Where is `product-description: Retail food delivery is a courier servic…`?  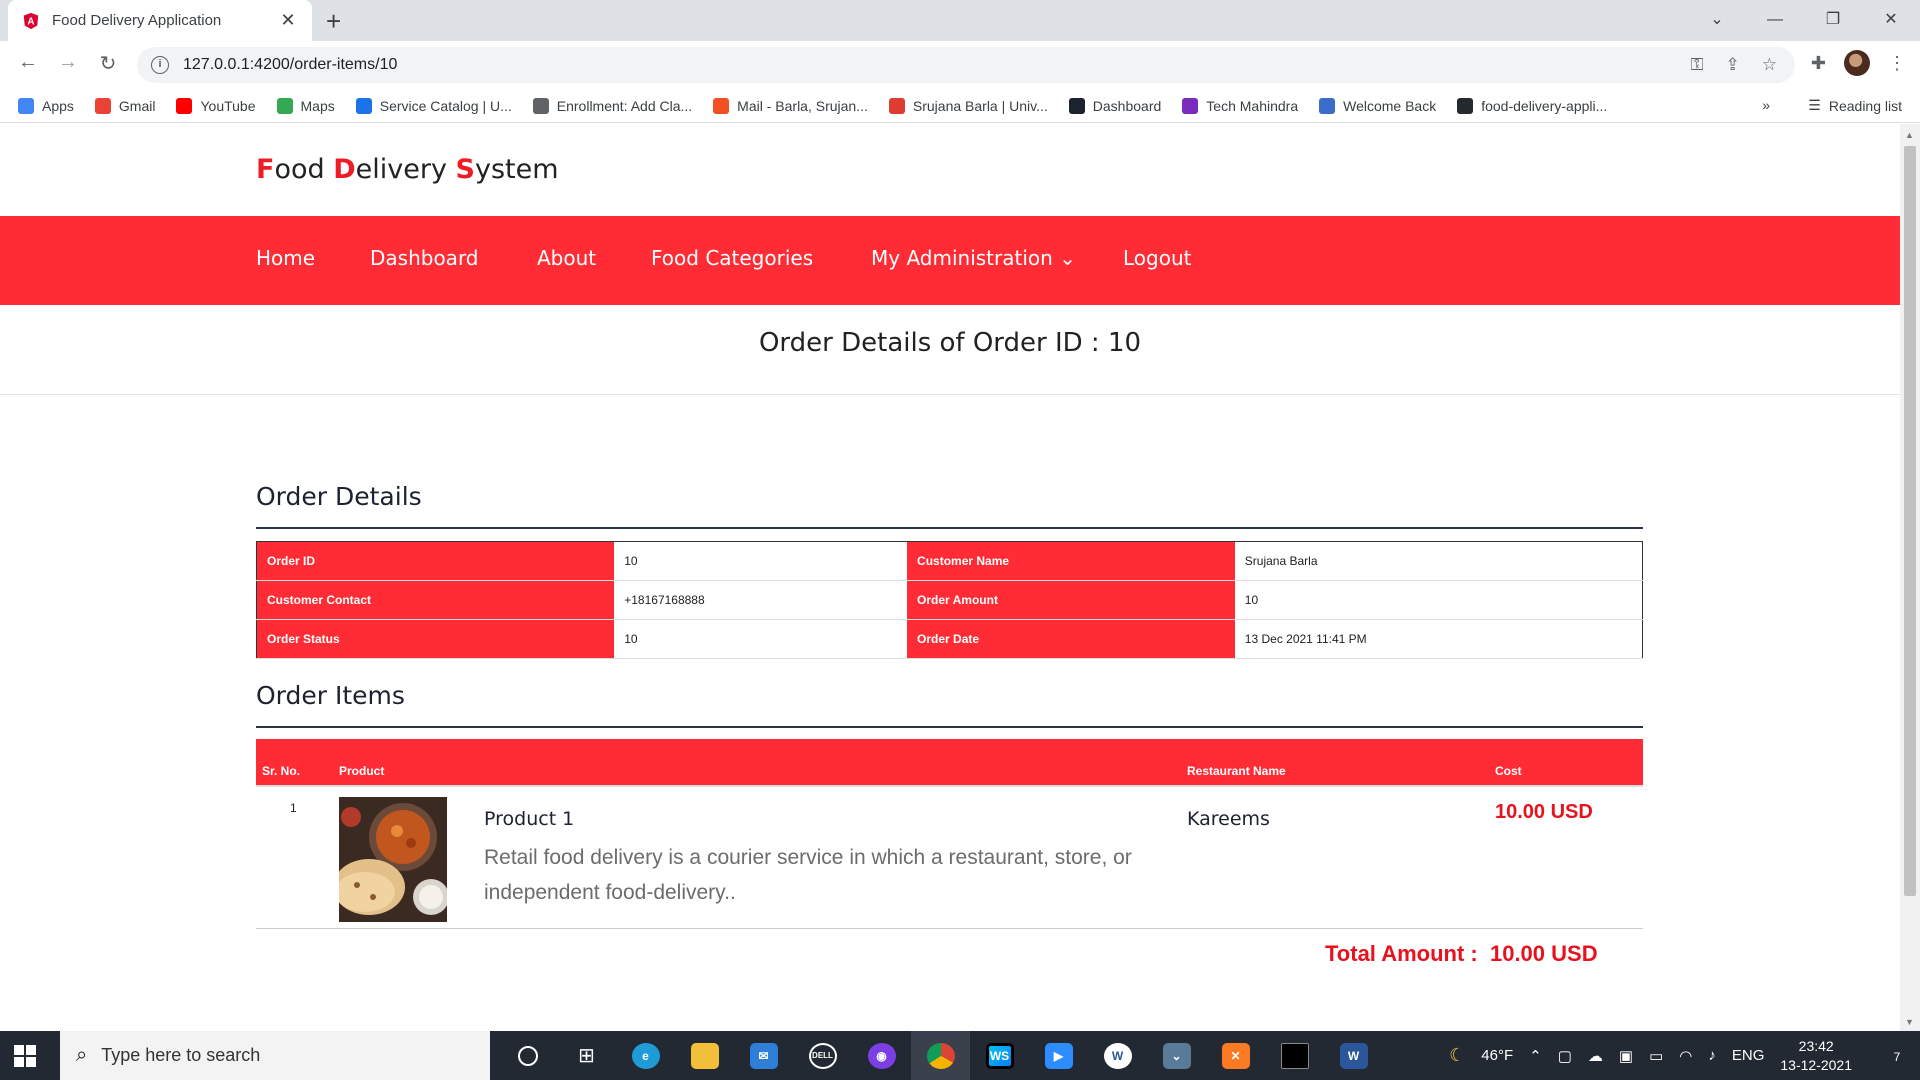
product-description: Retail food delivery is a courier servic… is located at coordinates (808, 875).